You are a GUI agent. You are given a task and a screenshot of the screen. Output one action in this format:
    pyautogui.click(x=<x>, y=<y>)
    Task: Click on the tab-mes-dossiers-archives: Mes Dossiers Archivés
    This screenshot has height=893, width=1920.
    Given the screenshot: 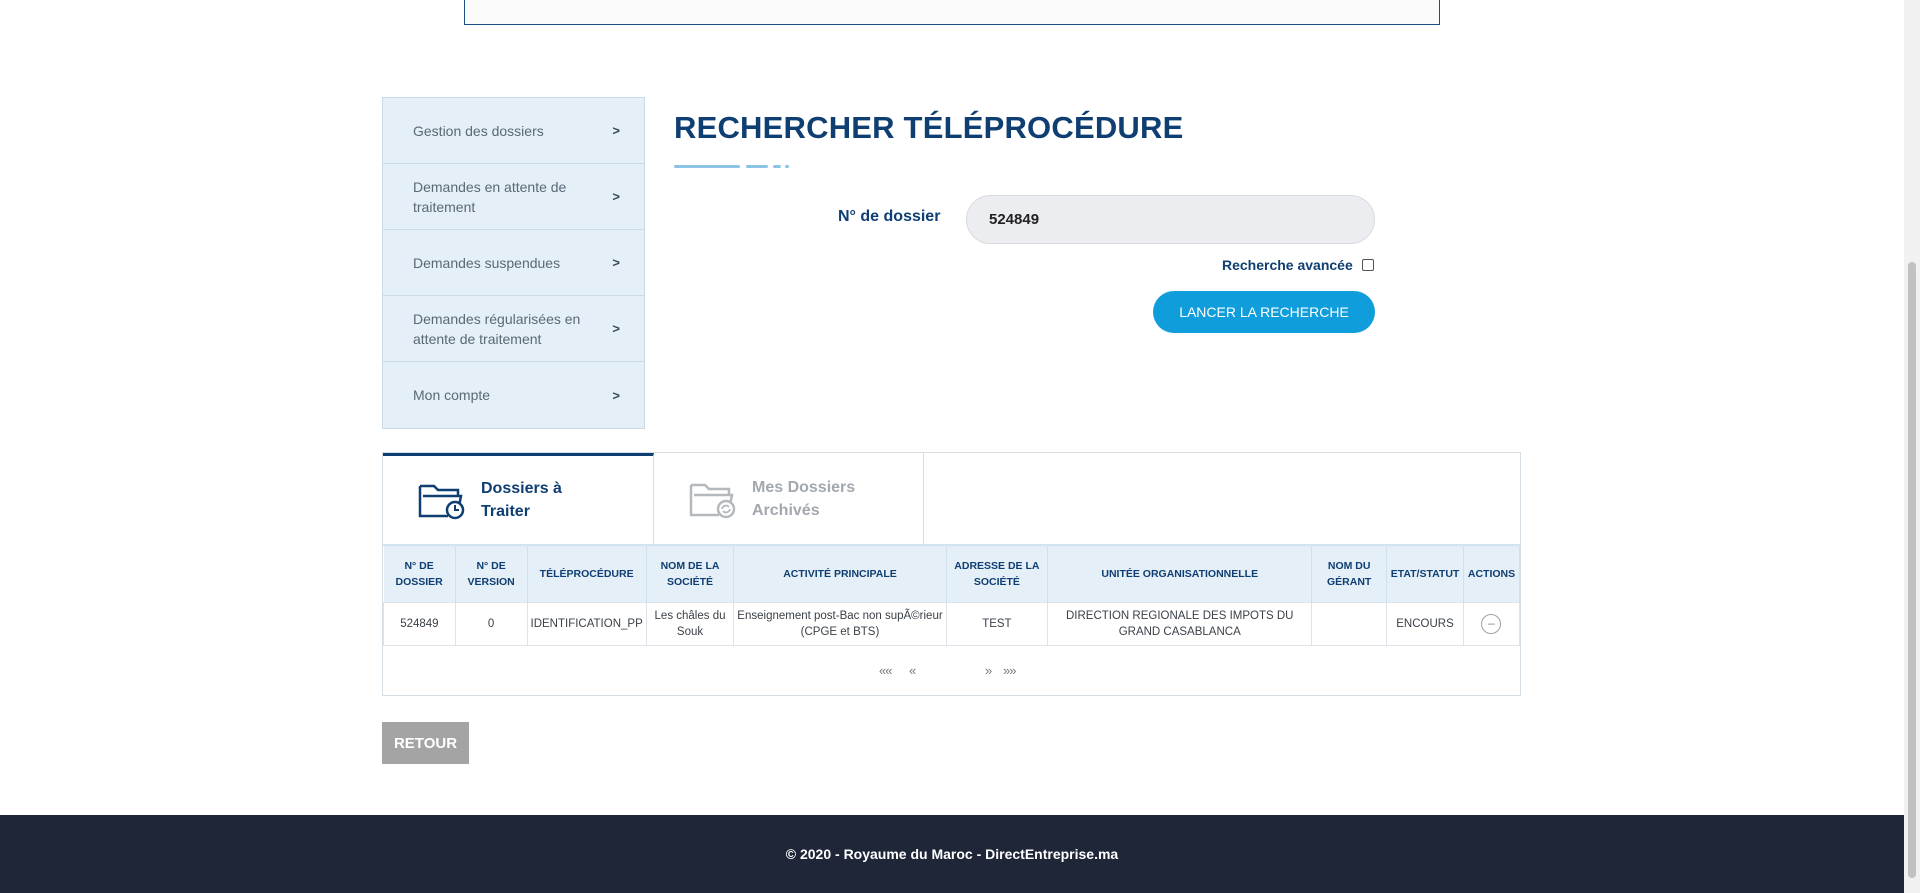 What is the action you would take?
    pyautogui.click(x=789, y=498)
    